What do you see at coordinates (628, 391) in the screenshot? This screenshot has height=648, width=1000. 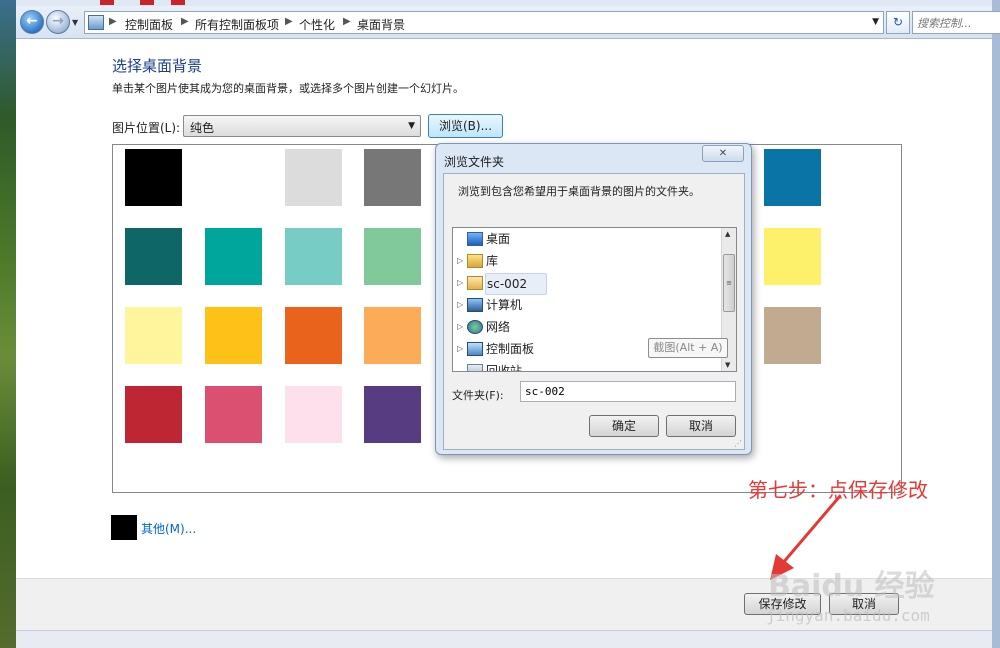 I see `folder-field` at bounding box center [628, 391].